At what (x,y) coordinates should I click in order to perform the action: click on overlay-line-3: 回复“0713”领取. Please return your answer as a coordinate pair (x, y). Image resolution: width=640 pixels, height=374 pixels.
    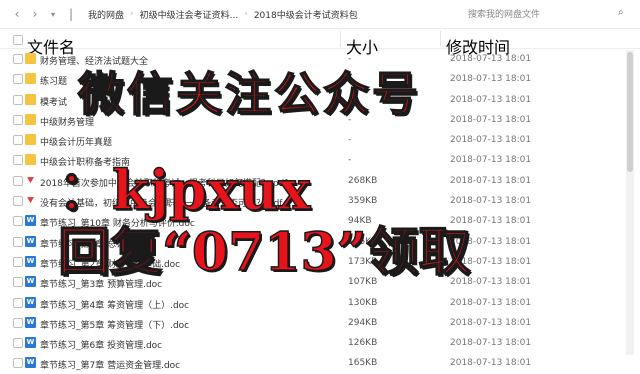
    Looking at the image, I should click on (264, 252).